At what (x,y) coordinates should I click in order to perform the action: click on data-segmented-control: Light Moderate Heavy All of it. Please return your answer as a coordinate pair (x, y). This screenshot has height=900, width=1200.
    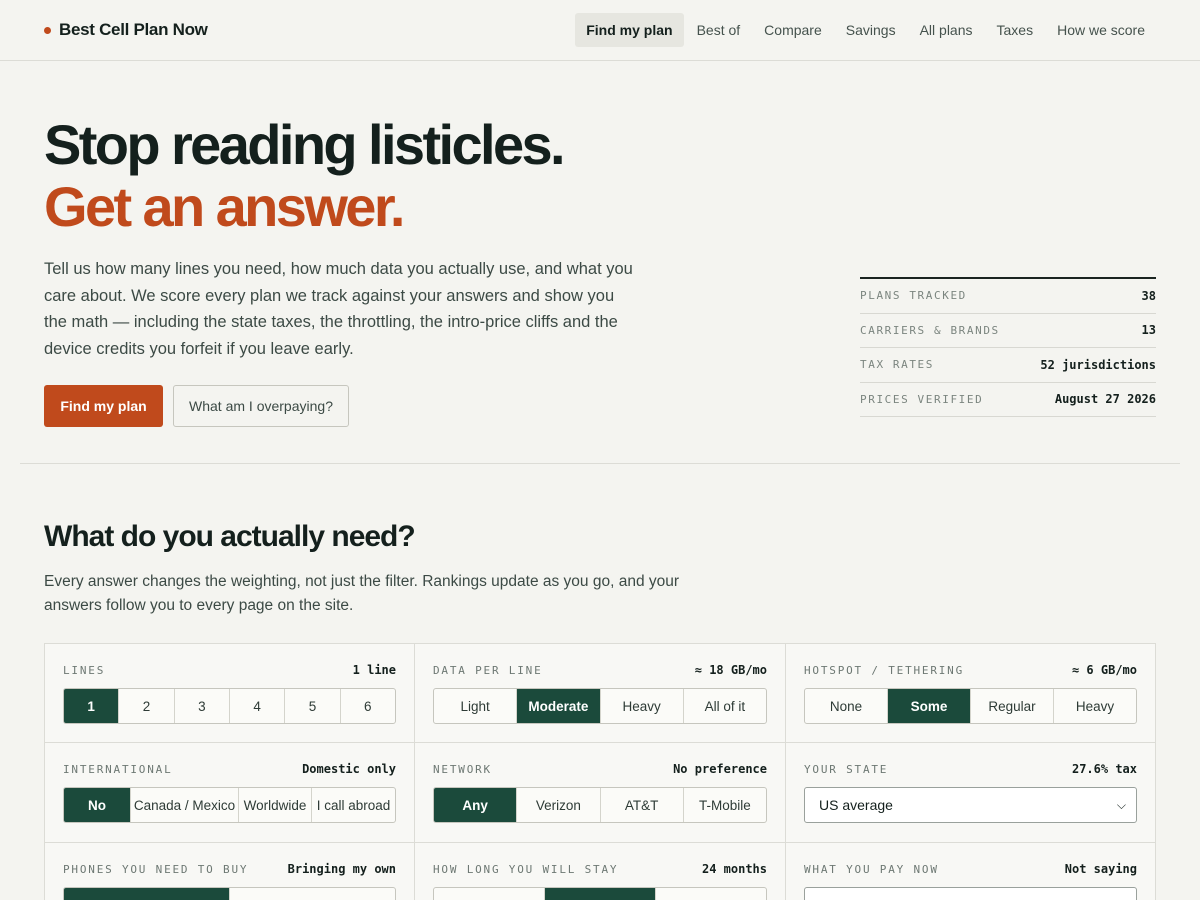
    Looking at the image, I should click on (600, 706).